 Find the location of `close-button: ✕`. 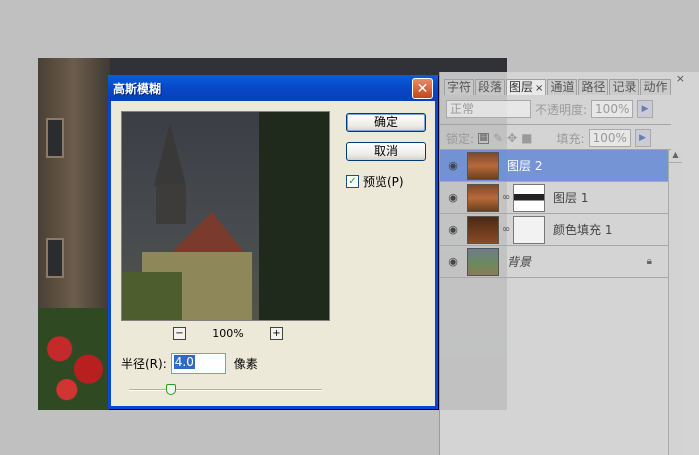

close-button: ✕ is located at coordinates (422, 88).